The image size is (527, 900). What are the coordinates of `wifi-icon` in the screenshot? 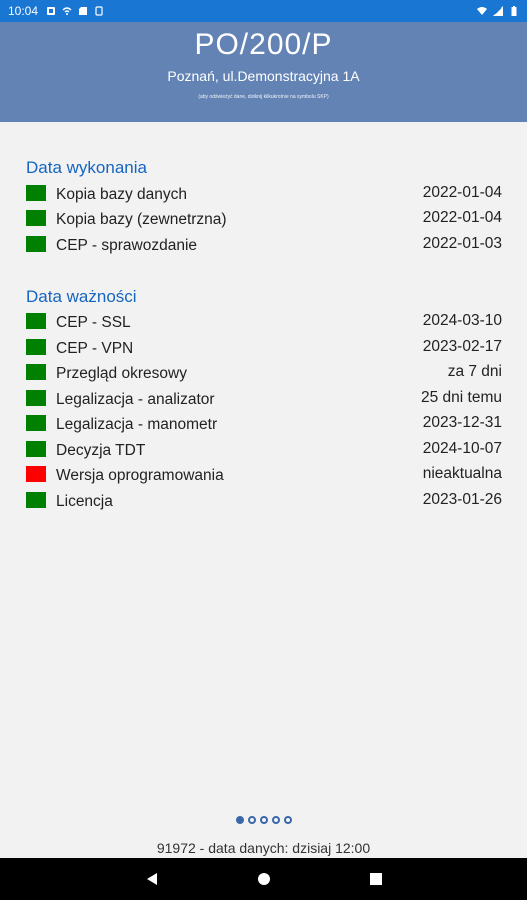 It's located at (482, 11).